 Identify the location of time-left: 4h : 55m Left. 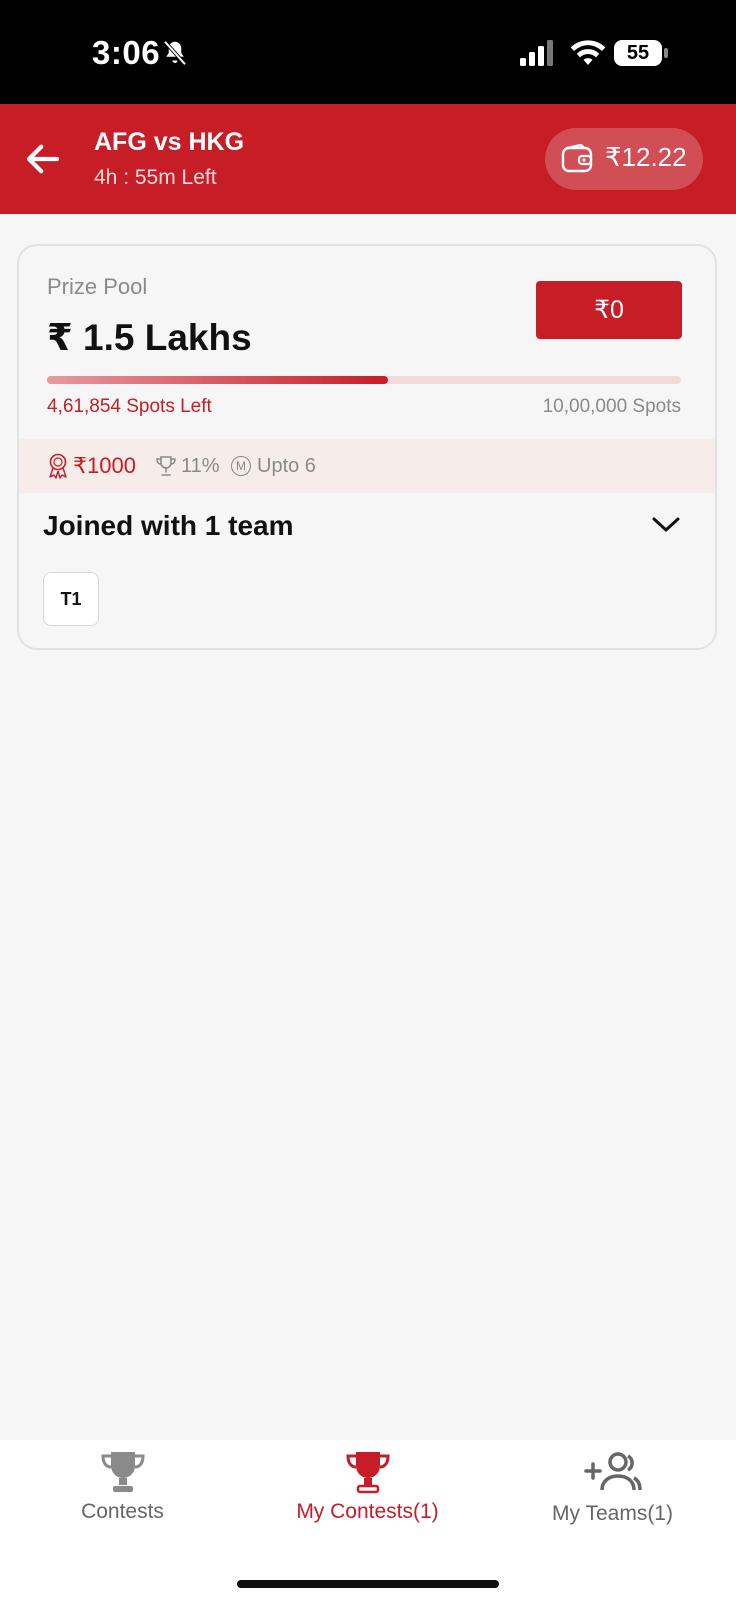
(155, 177).